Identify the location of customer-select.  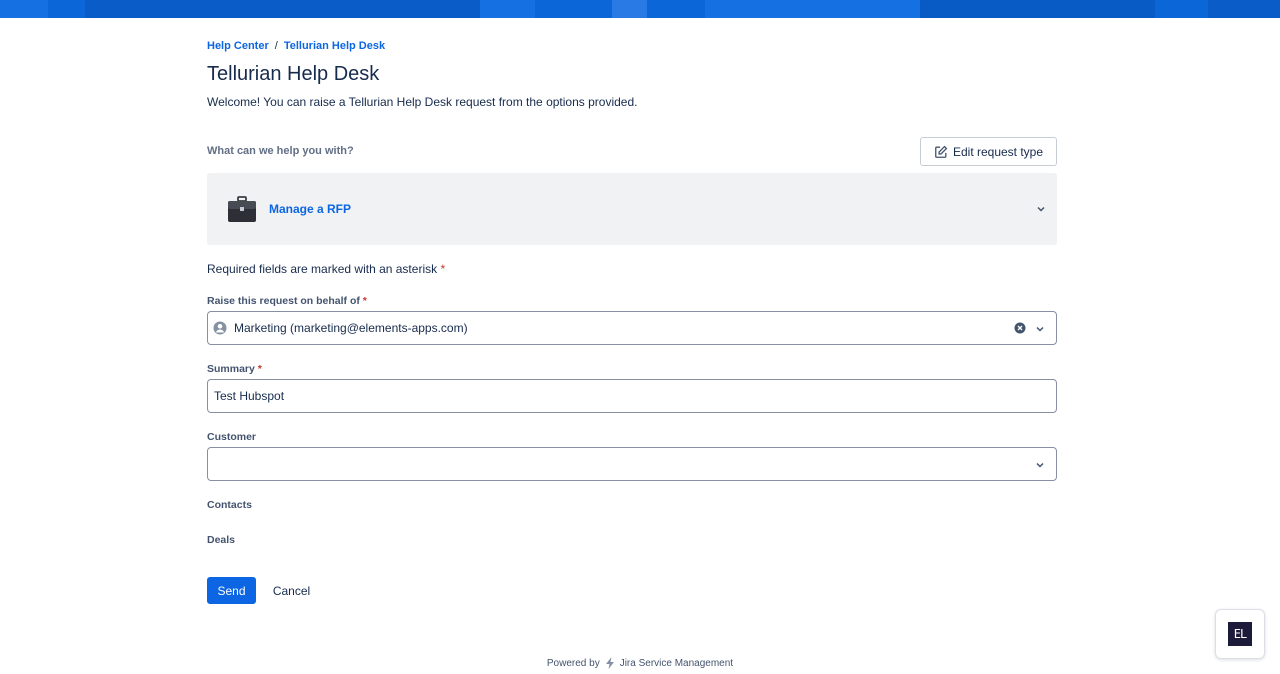
(632, 464).